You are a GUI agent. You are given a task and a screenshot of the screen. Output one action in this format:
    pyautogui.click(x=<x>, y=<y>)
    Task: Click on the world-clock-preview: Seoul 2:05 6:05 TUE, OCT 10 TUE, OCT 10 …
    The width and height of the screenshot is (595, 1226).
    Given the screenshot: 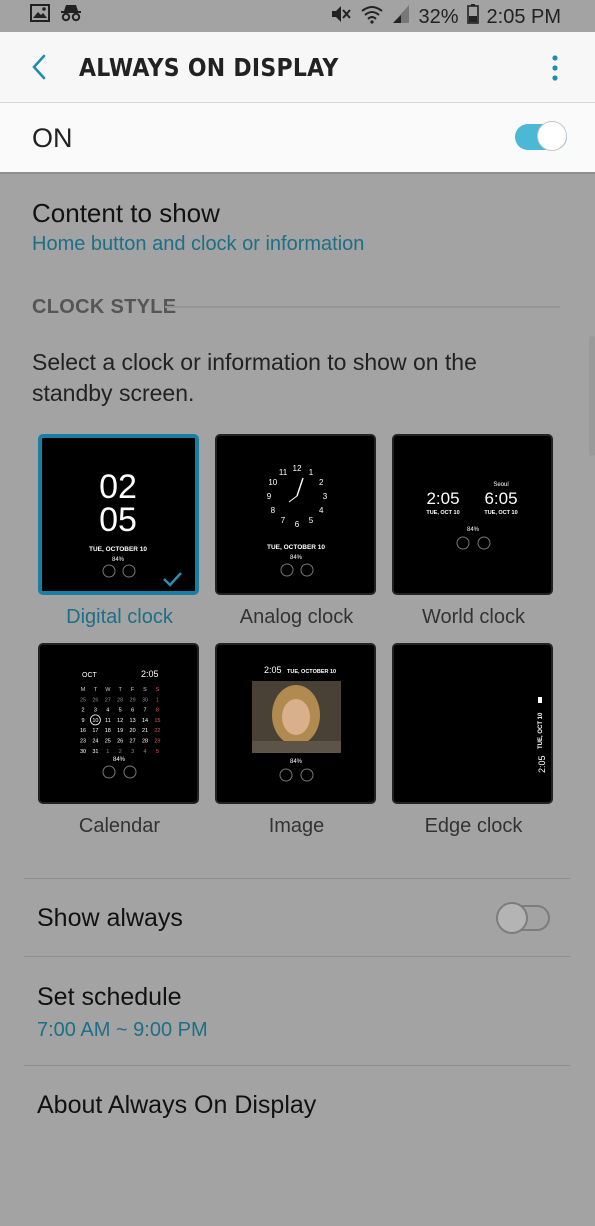 What is the action you would take?
    pyautogui.click(x=472, y=516)
    